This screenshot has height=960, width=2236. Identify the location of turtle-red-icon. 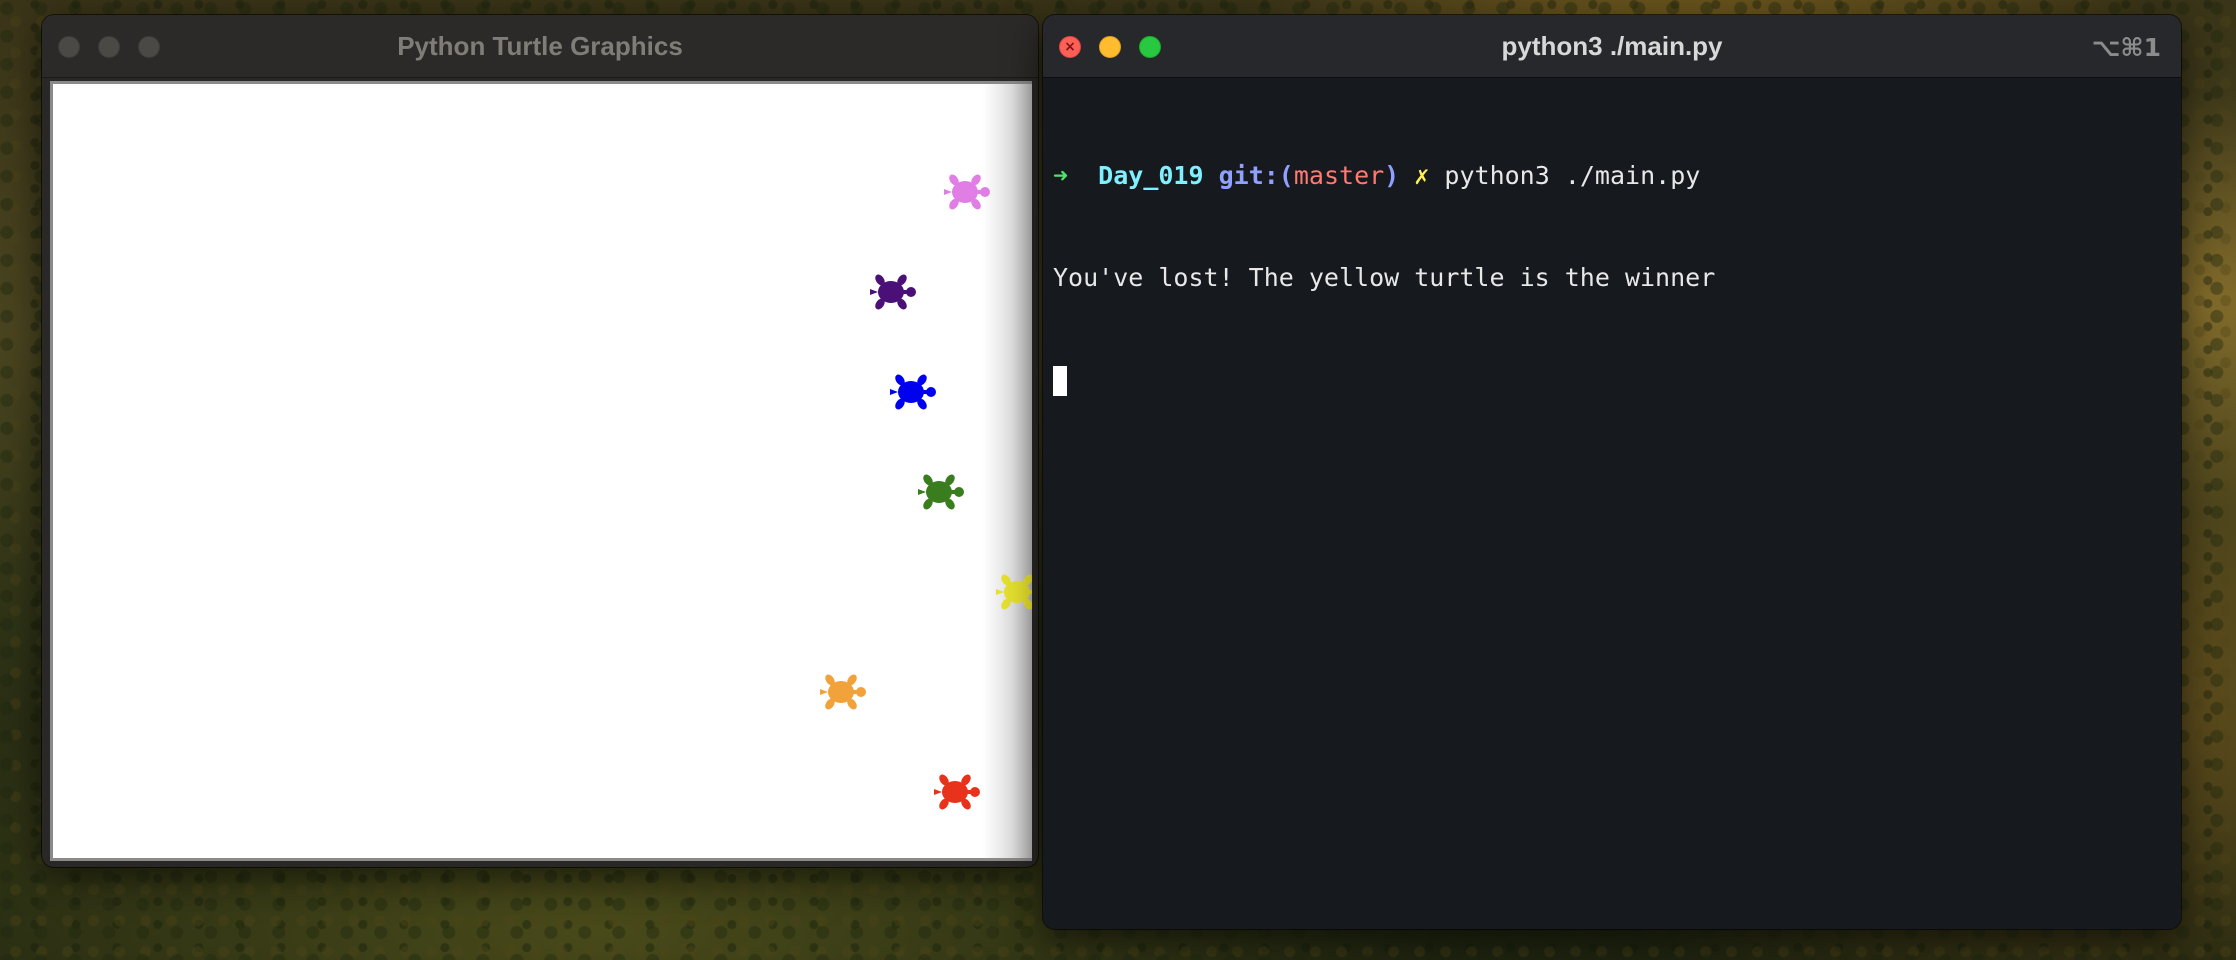
(957, 792).